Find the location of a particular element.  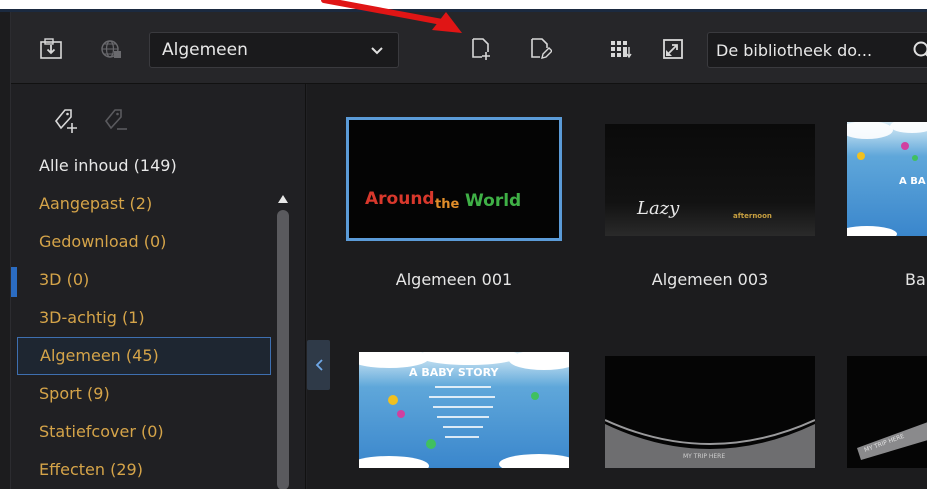

template-thumbnail-baby-story-a: A BA is located at coordinates (887, 179).